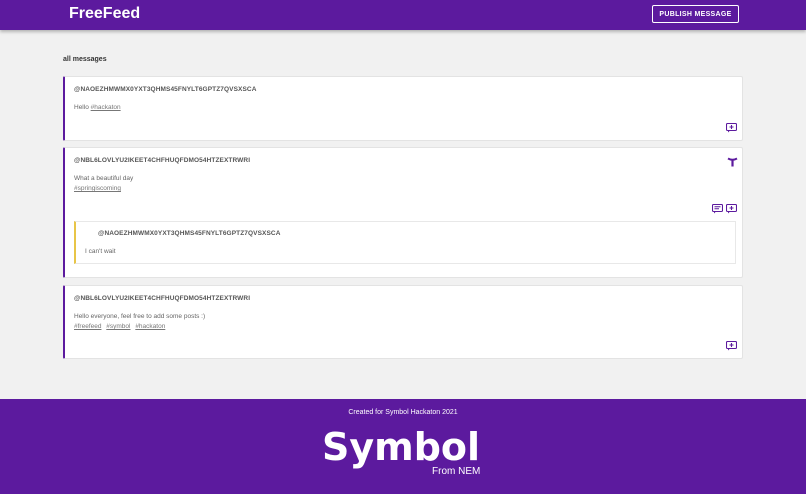  I want to click on section-title: all messages, so click(85, 59).